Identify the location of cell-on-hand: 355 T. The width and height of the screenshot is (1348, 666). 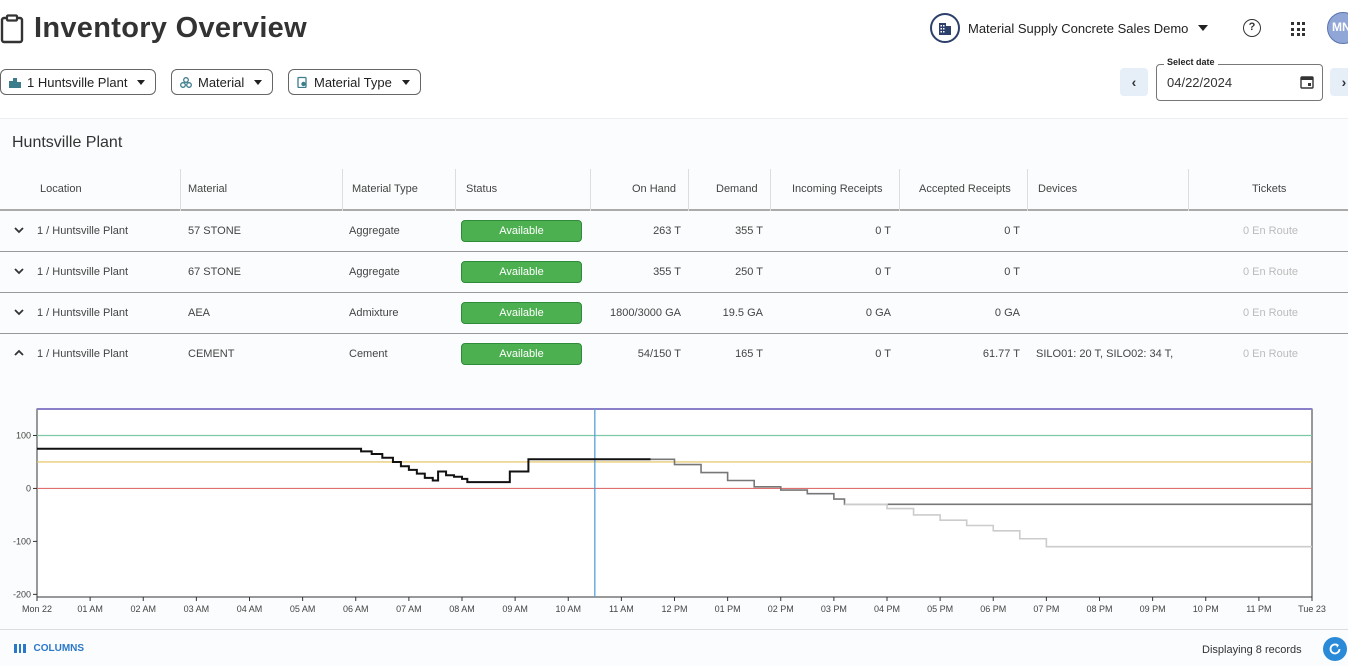
(667, 272).